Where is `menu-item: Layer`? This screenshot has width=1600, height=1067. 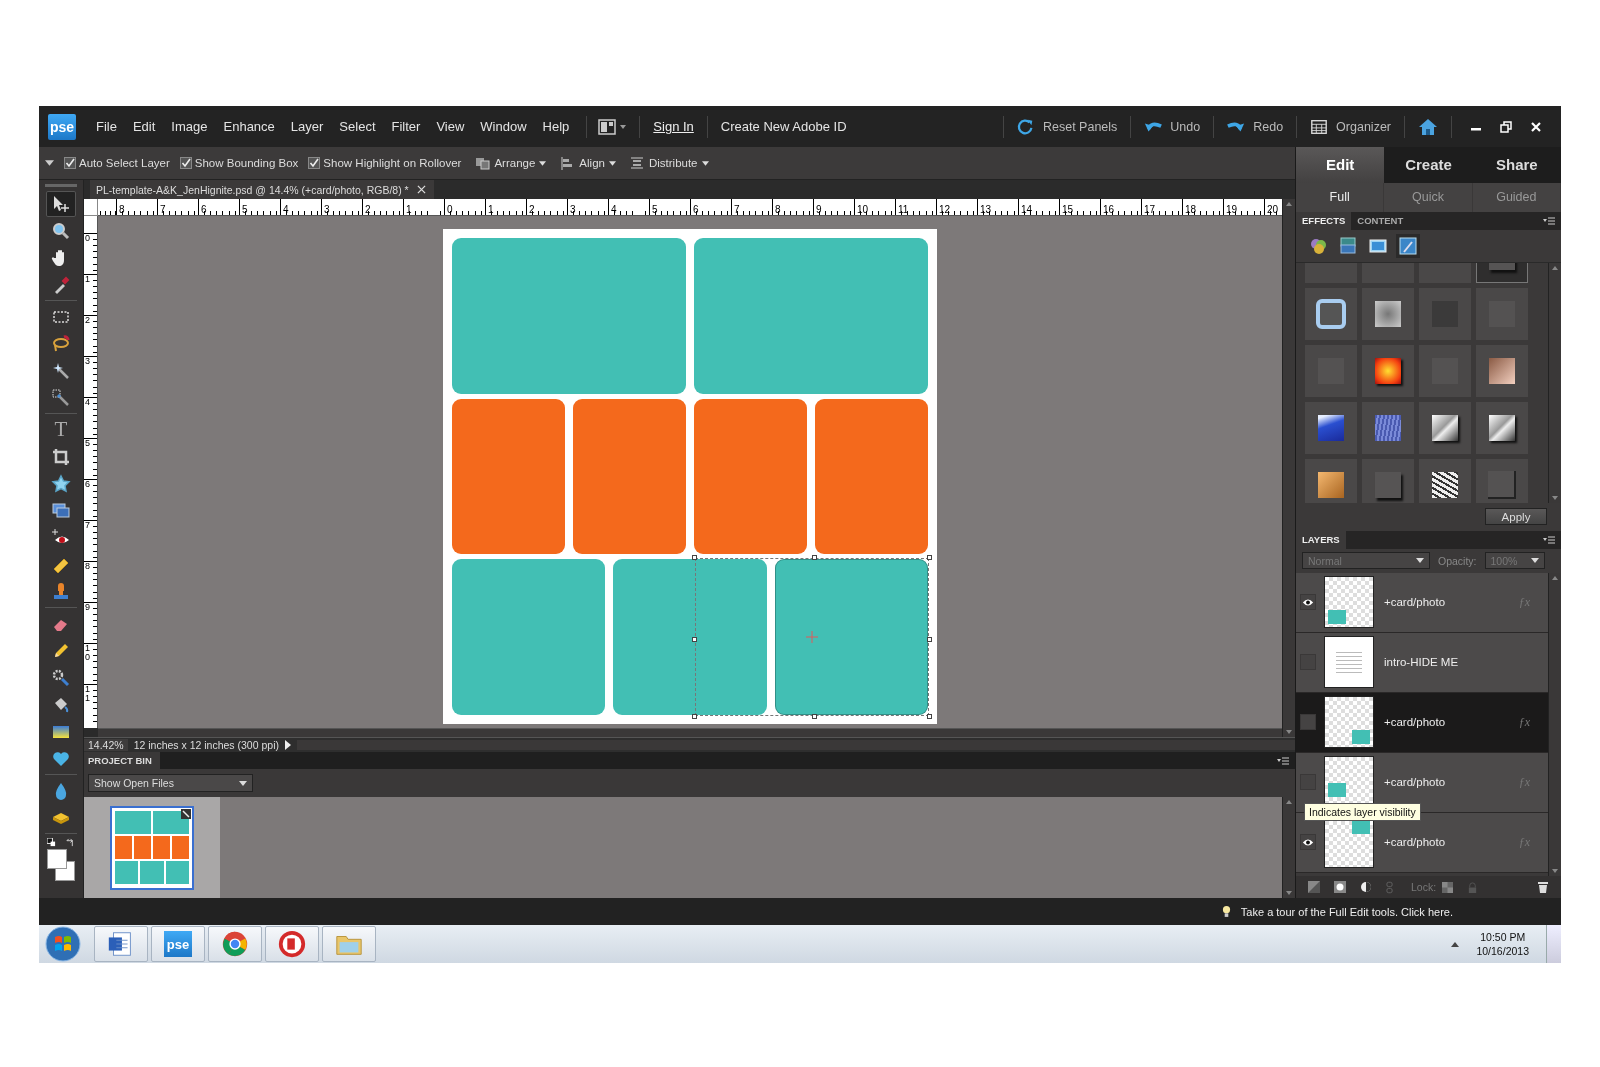
menu-item: Layer is located at coordinates (307, 126).